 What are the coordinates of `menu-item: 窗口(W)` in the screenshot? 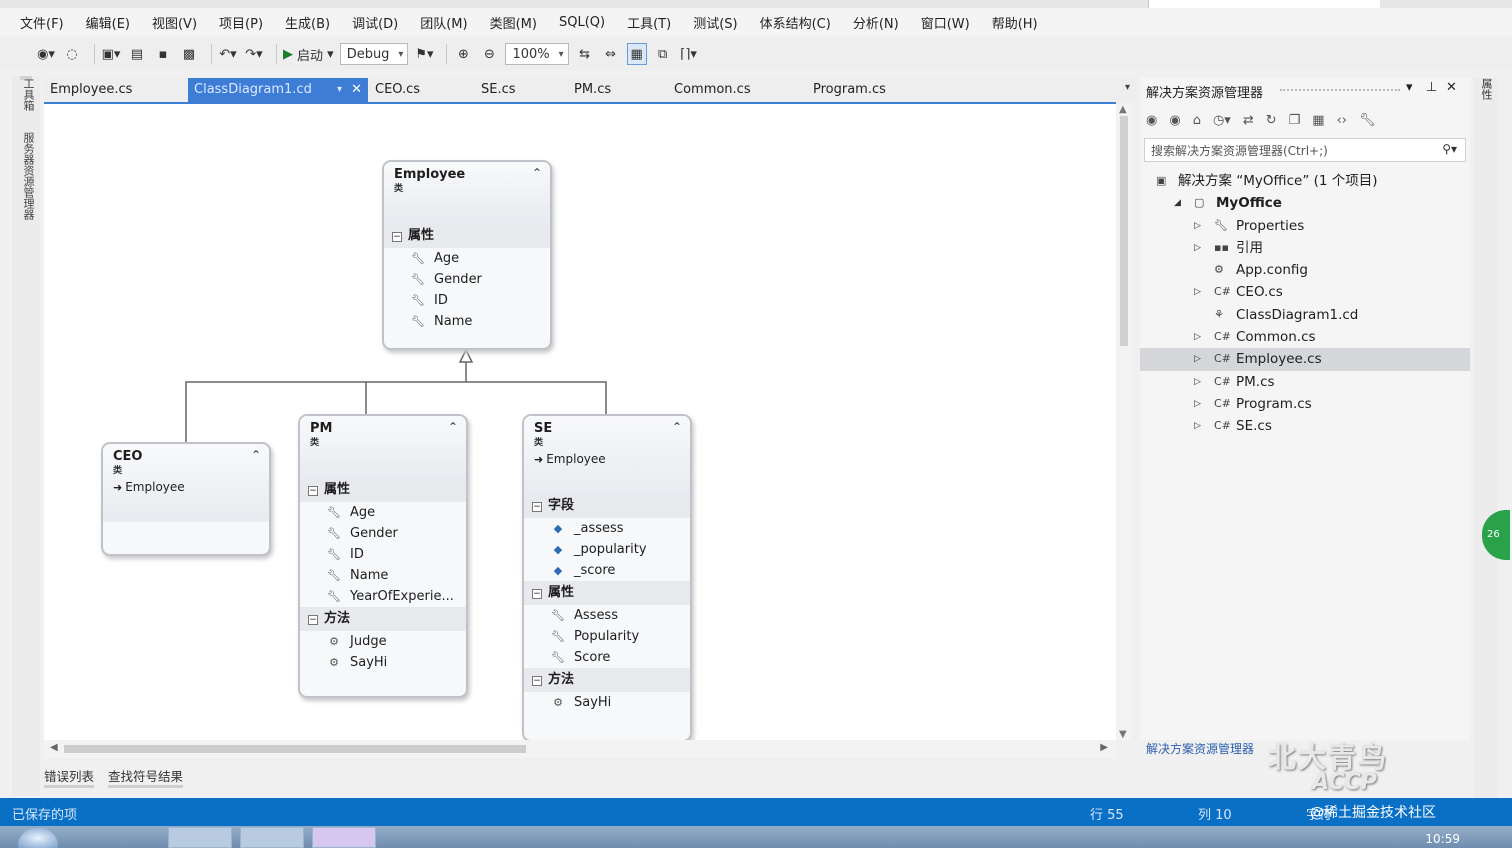 It's located at (945, 22).